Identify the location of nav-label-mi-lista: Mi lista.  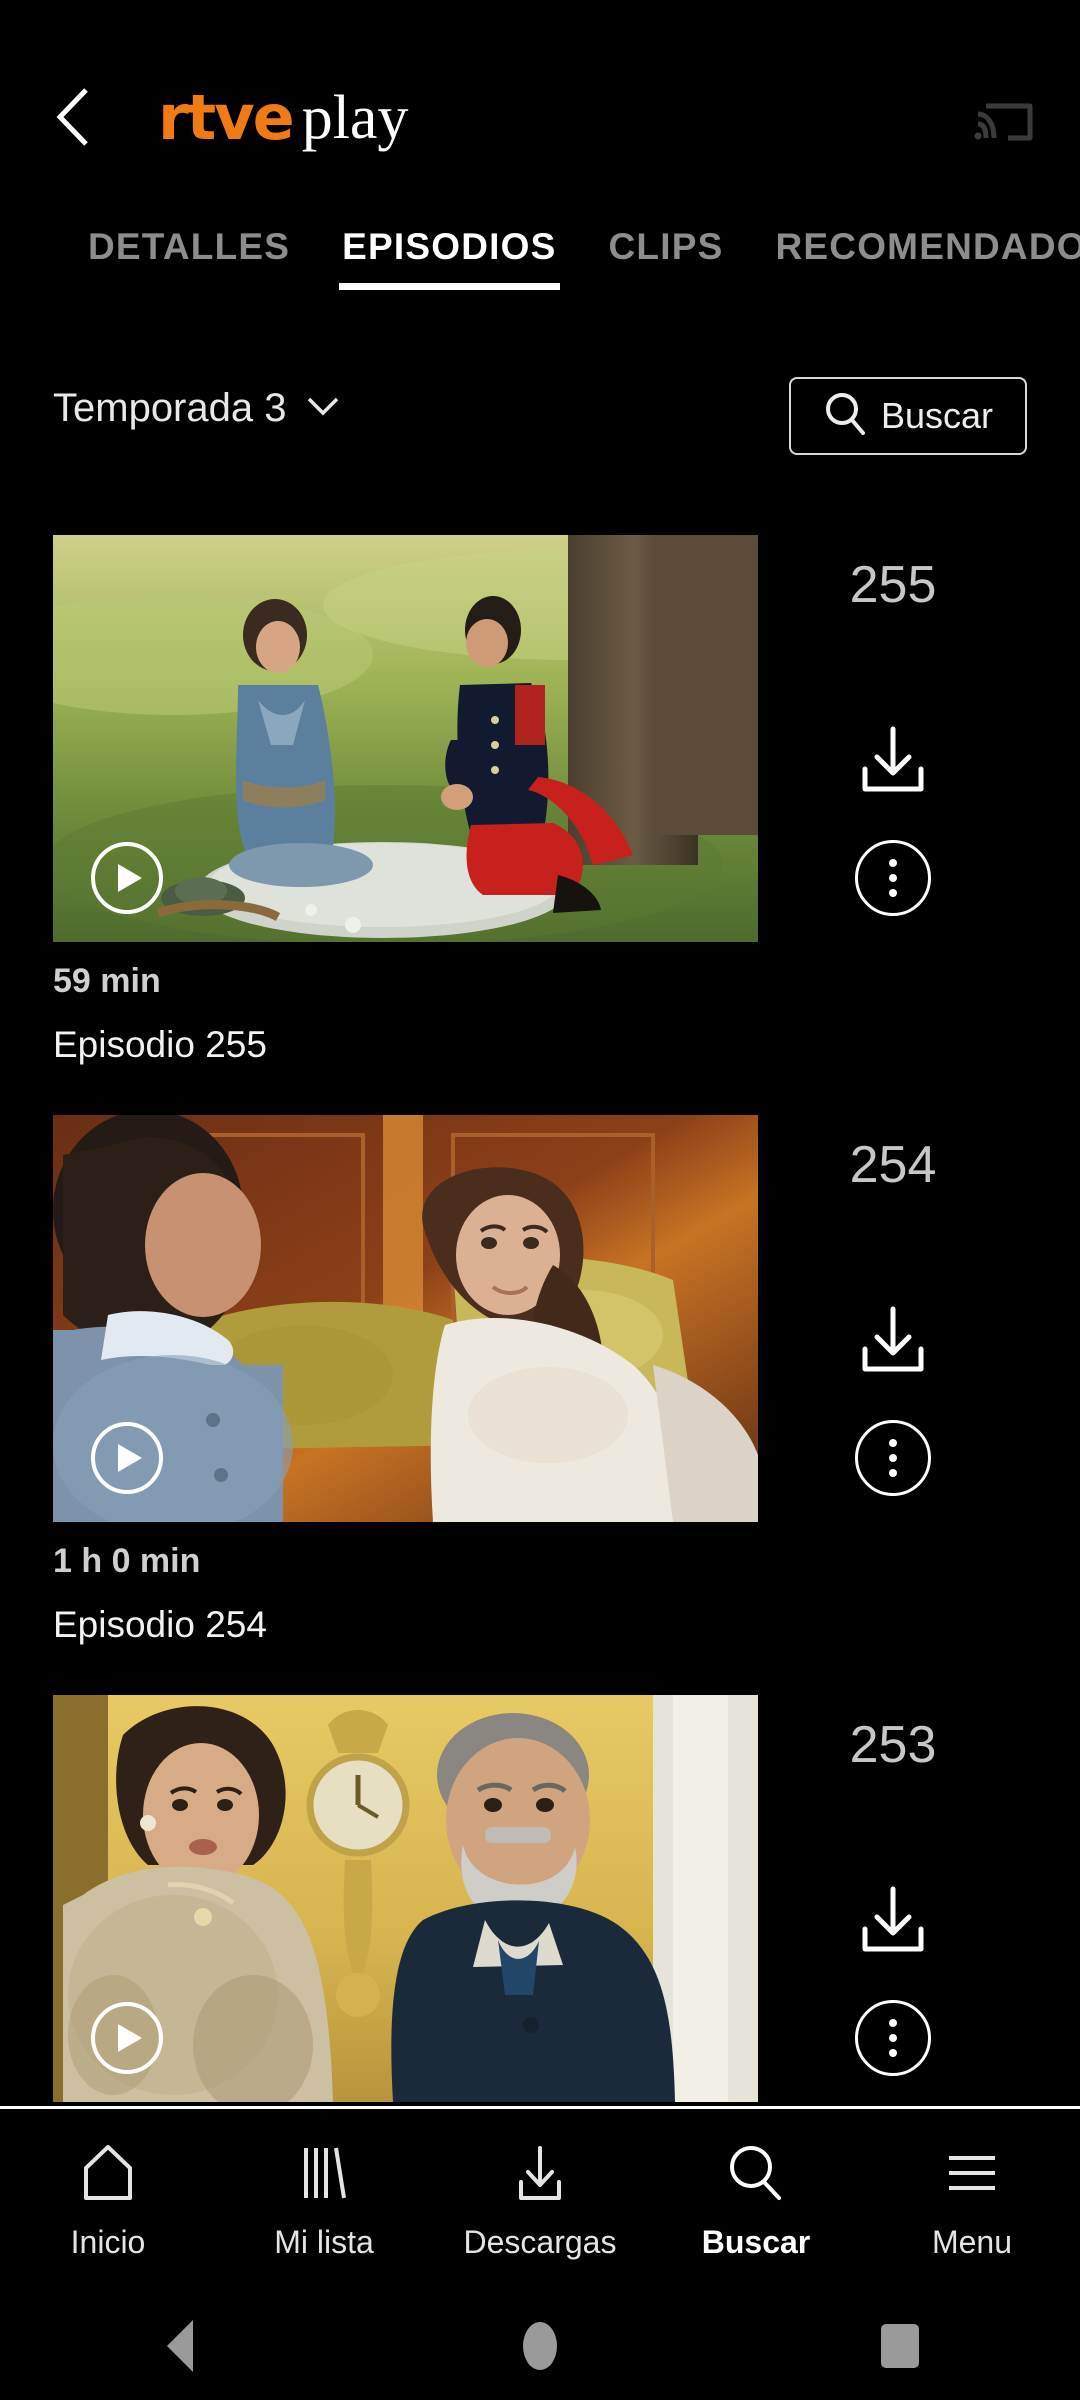
(324, 2241).